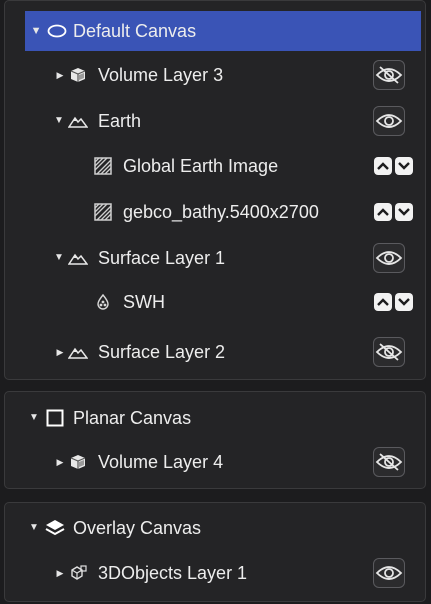  I want to click on canvas-header-planar: ▼ Planar Canvas, so click(215, 418).